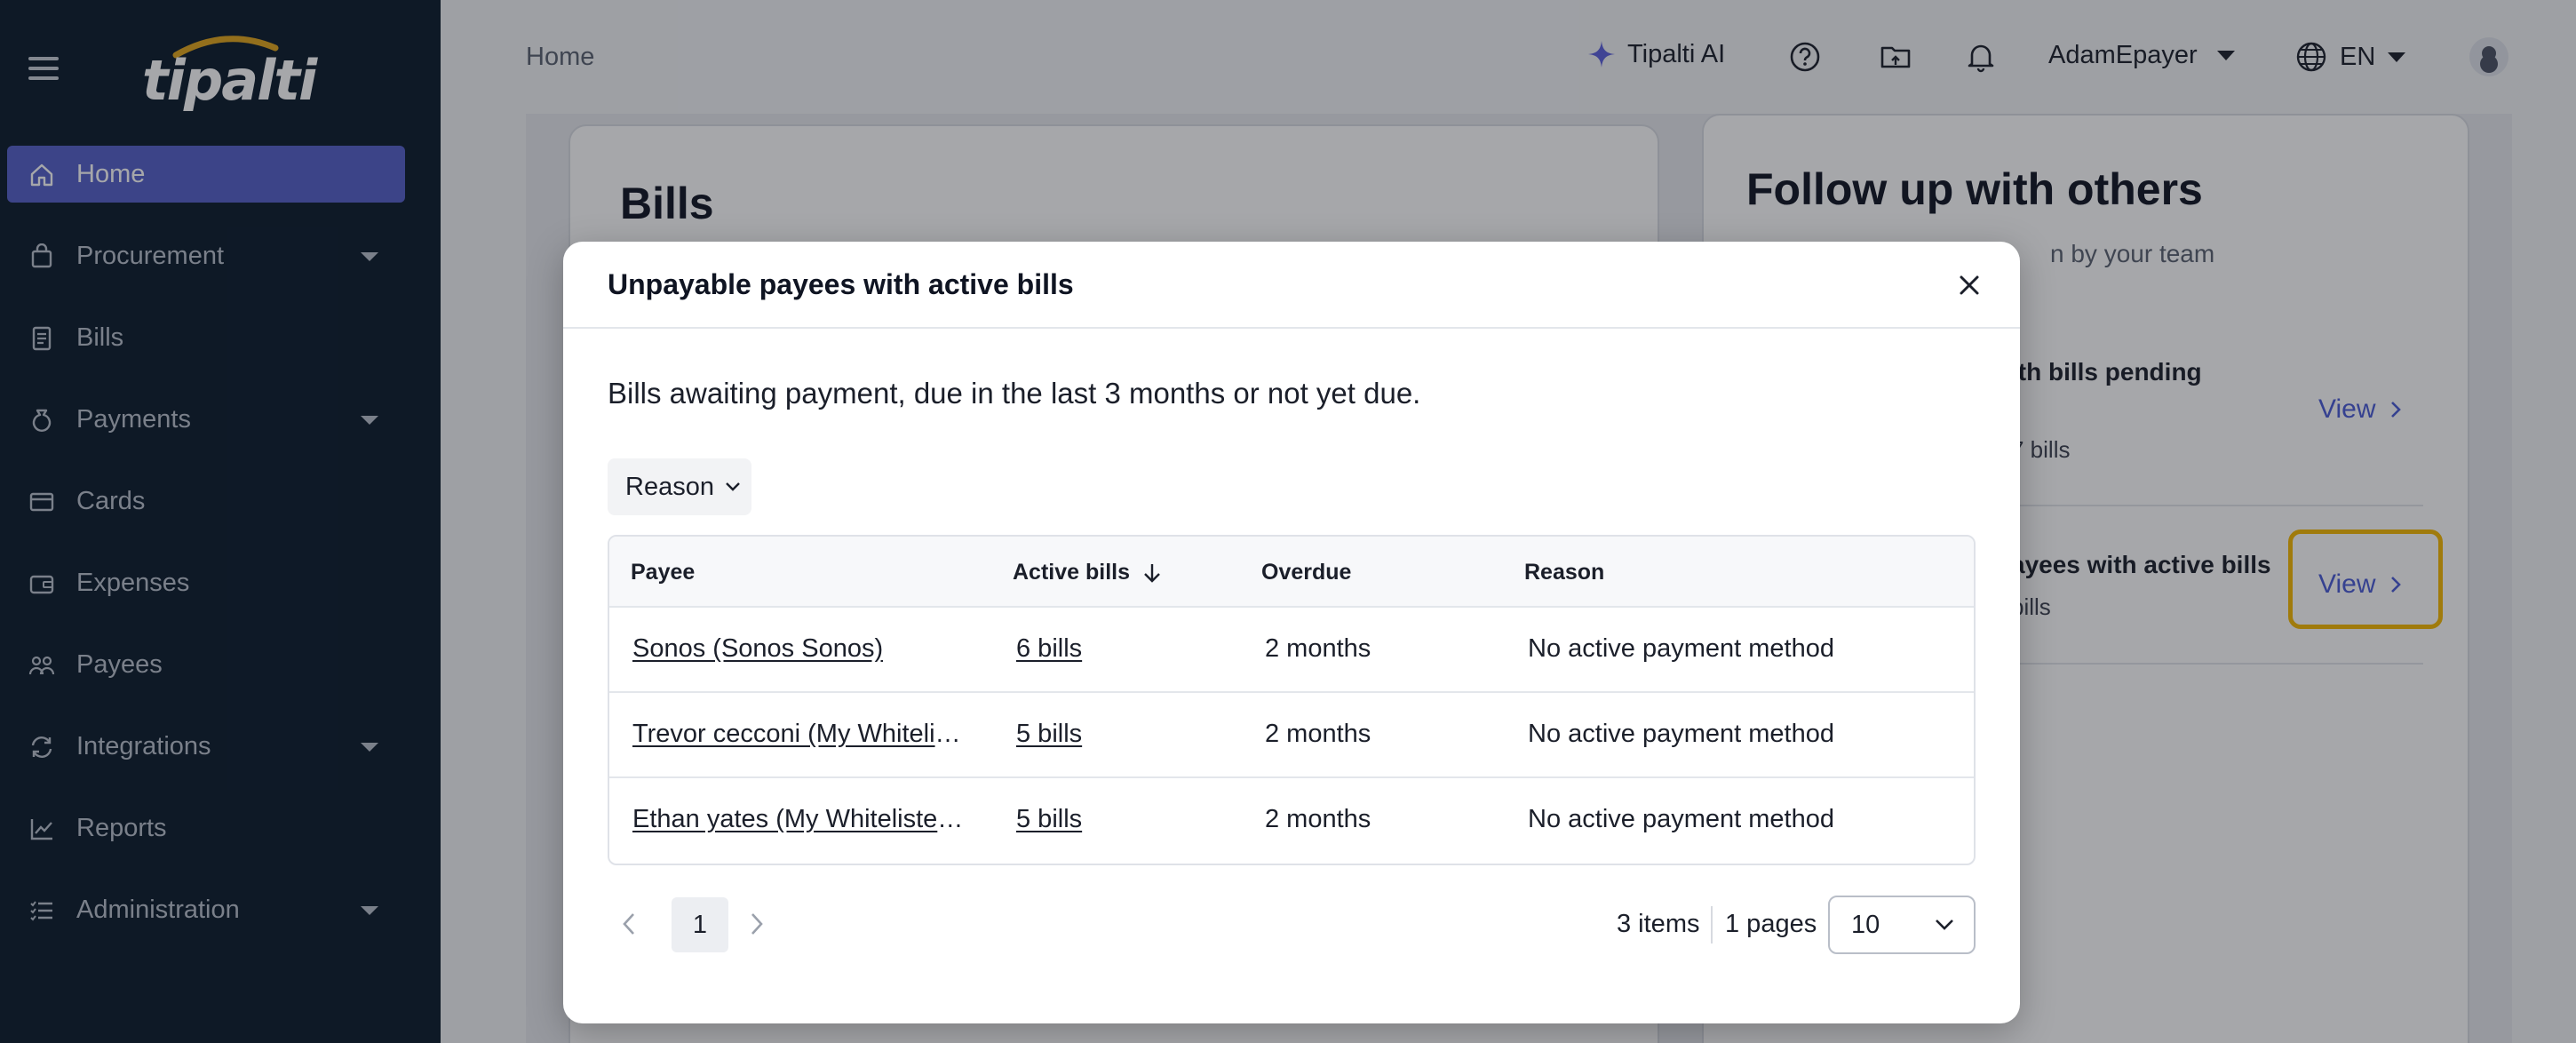  What do you see at coordinates (663, 572) in the screenshot?
I see `column-header-payee: Payee` at bounding box center [663, 572].